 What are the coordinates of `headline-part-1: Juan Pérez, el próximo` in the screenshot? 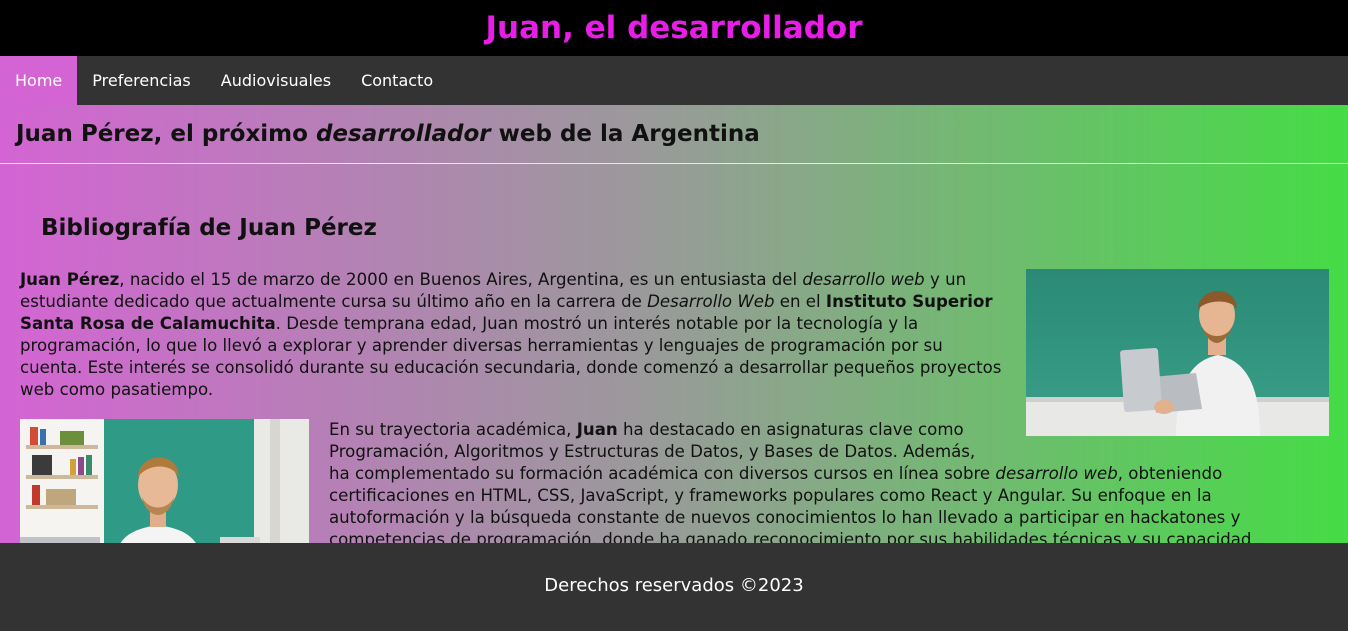 It's located at (166, 134).